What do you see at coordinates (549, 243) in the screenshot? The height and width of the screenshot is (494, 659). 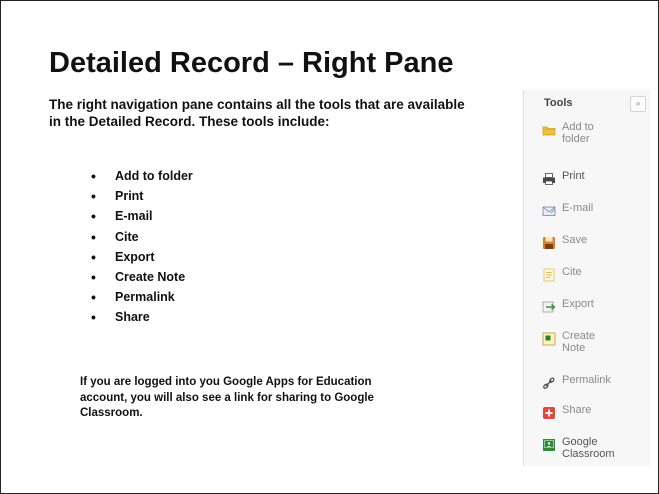 I see `save-icon` at bounding box center [549, 243].